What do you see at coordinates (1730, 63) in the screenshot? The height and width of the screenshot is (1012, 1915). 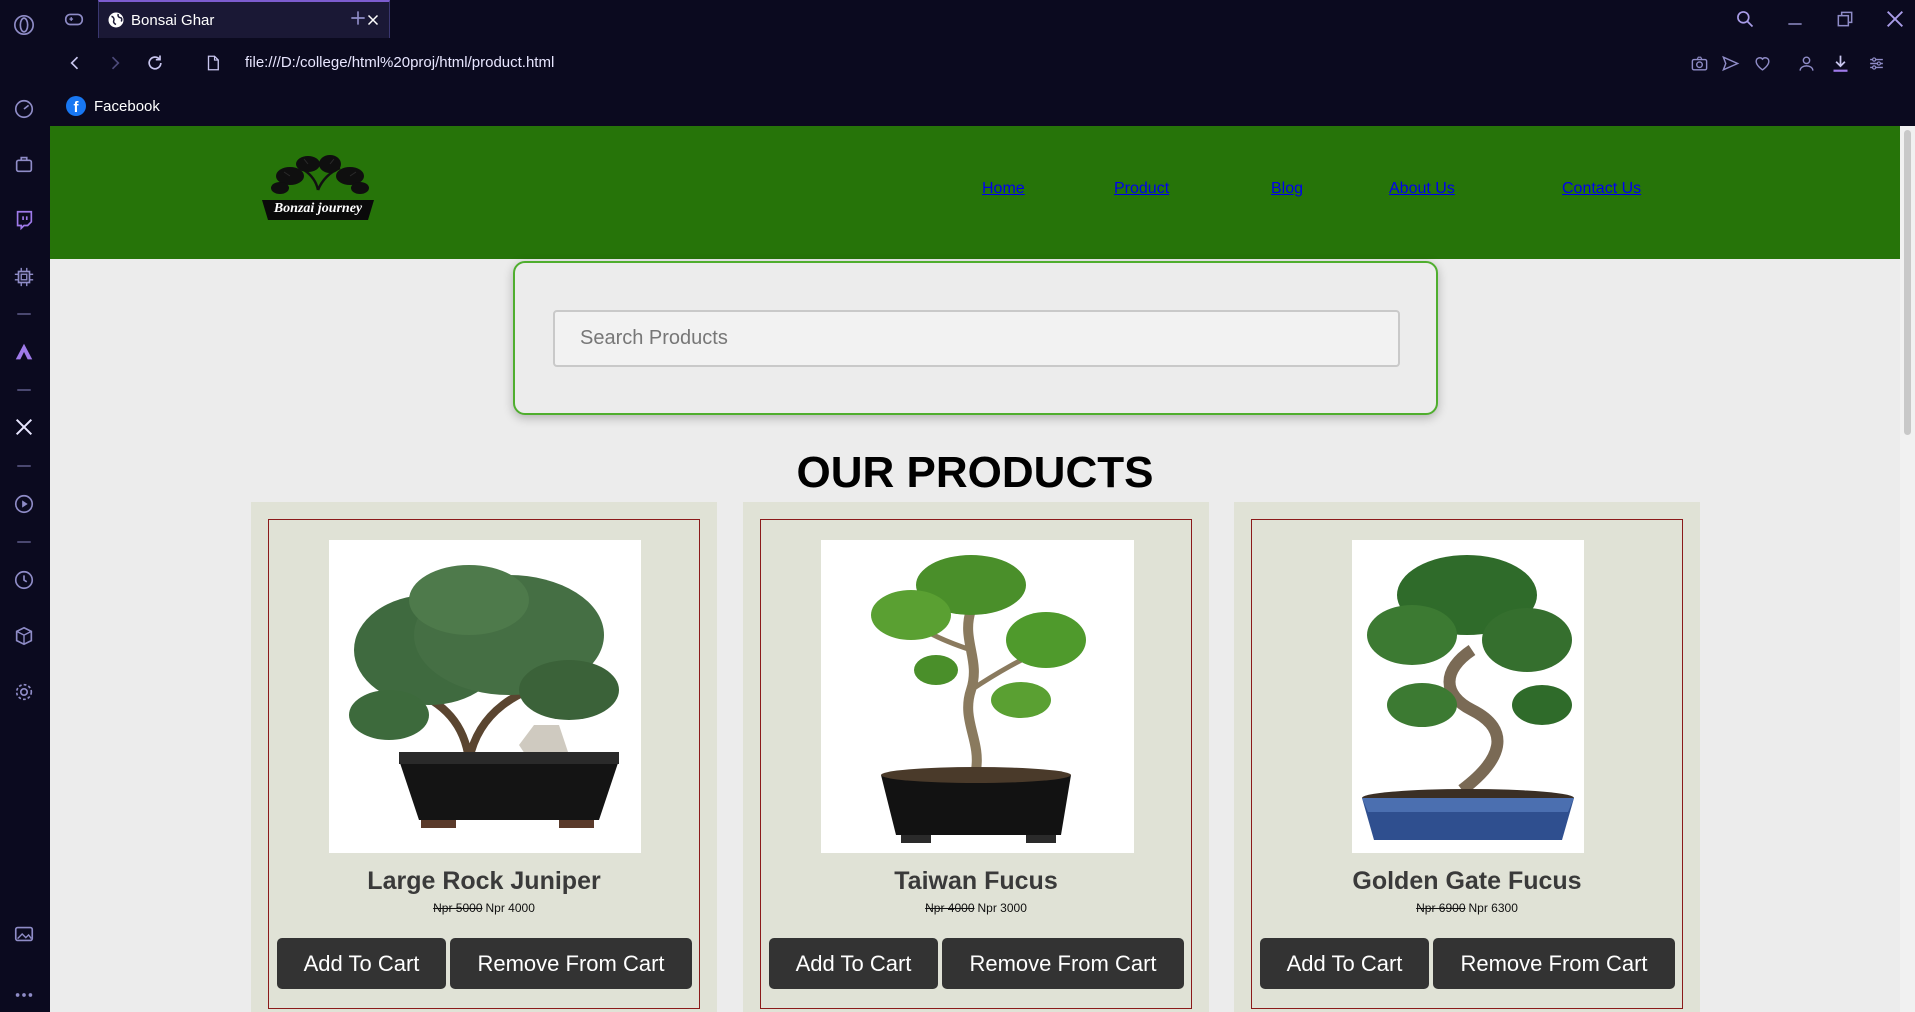 I see `send-flow-icon` at bounding box center [1730, 63].